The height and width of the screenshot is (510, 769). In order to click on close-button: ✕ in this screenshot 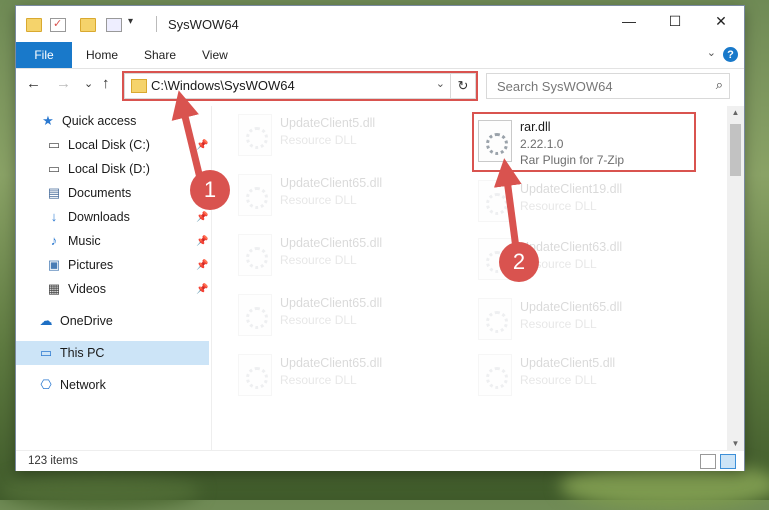, I will do `click(721, 21)`.